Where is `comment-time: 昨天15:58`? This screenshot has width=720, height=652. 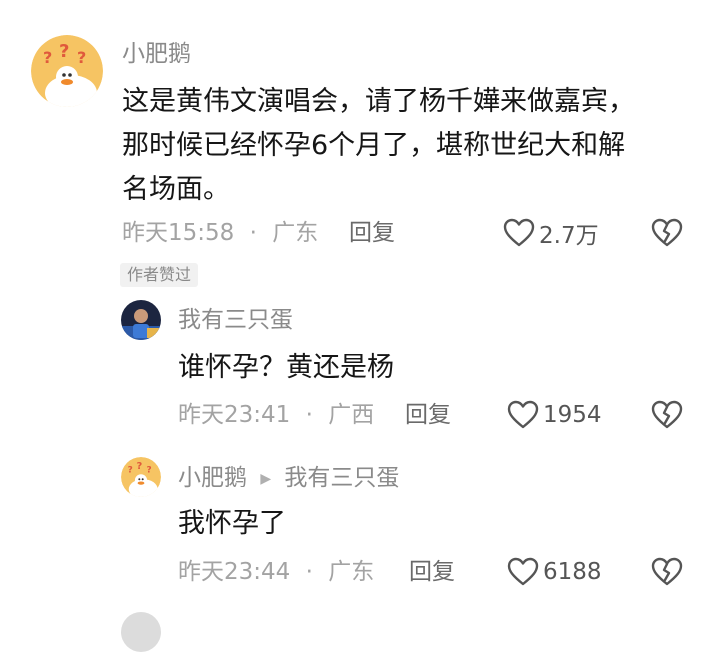 comment-time: 昨天15:58 is located at coordinates (178, 233).